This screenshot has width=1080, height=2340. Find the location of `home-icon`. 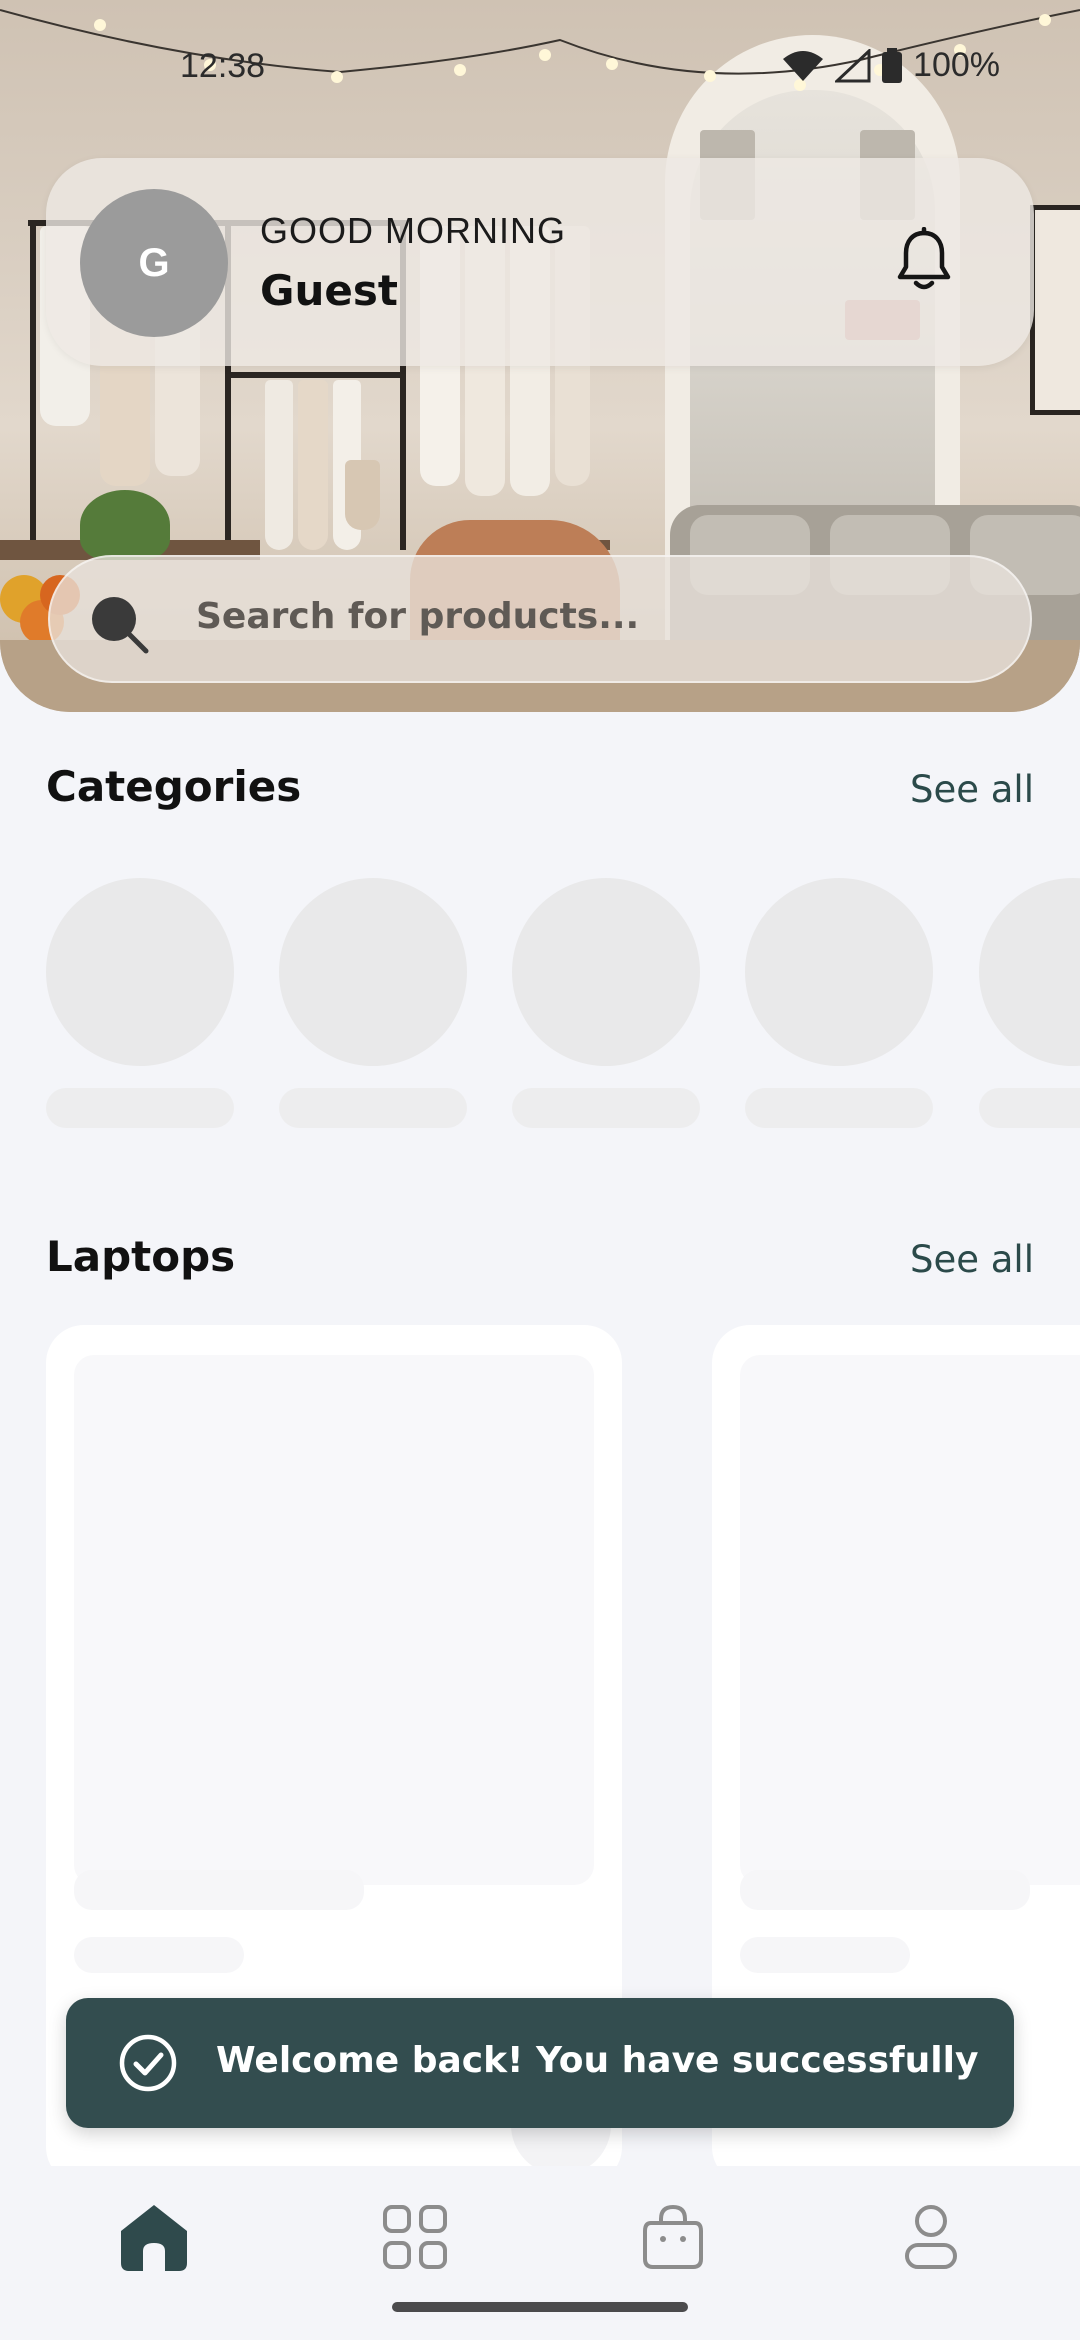

home-icon is located at coordinates (154, 2238).